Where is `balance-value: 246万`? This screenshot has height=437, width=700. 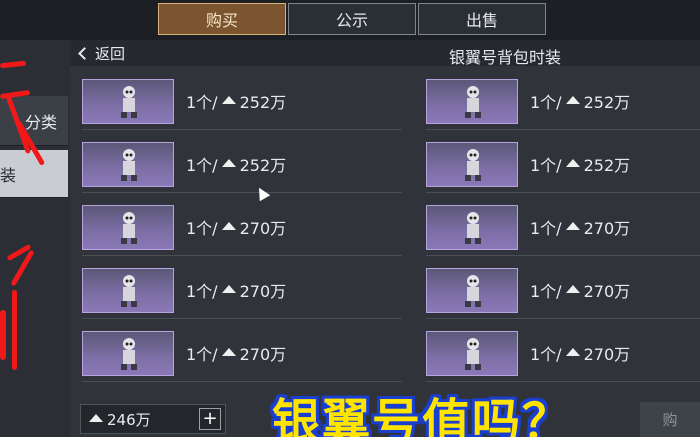
balance-value: 246万 is located at coordinates (129, 419).